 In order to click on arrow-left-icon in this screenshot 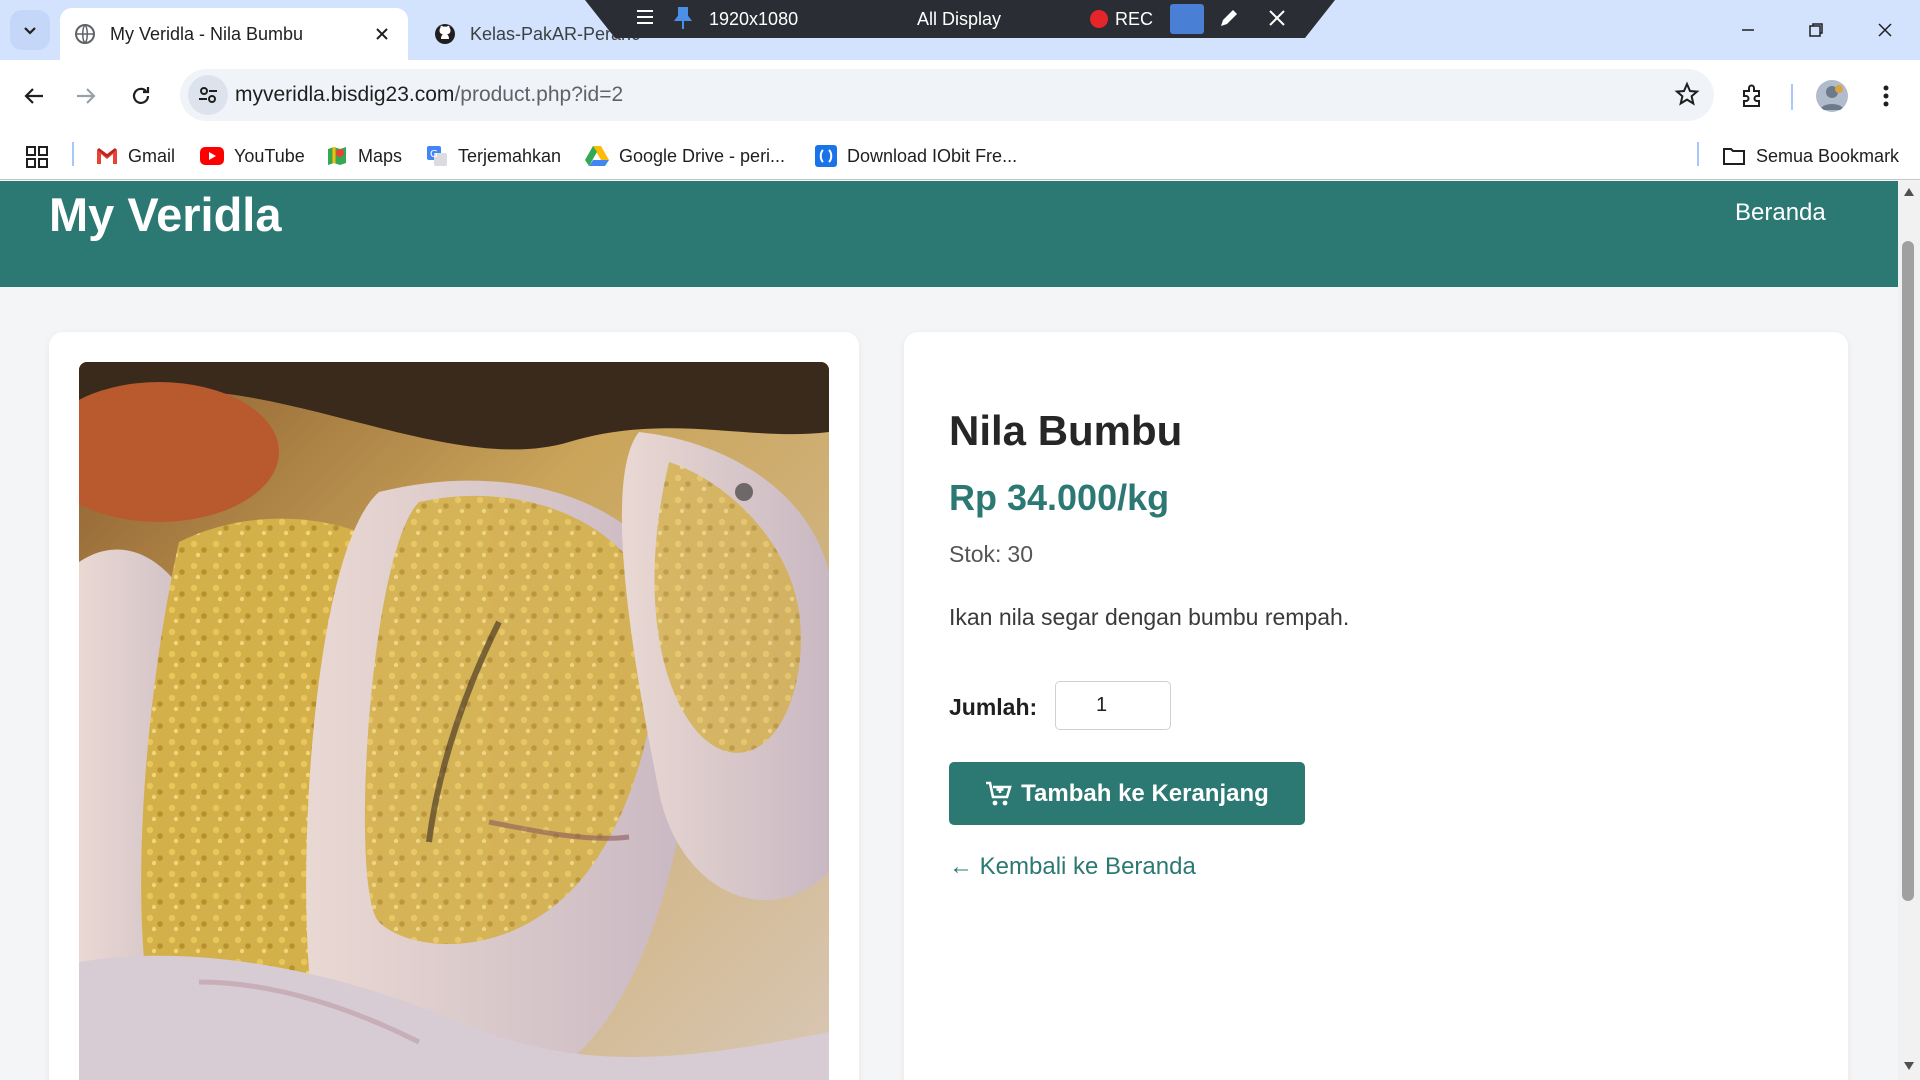, I will do `click(33, 96)`.